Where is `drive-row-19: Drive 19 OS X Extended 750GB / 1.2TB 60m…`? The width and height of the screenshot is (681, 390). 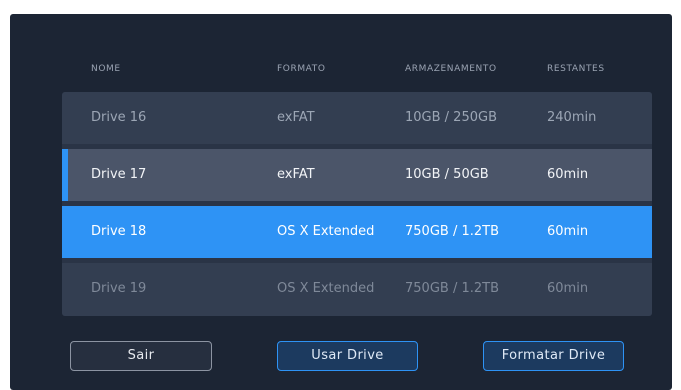
drive-row-19: Drive 19 OS X Extended 750GB / 1.2TB 60m… is located at coordinates (357, 289).